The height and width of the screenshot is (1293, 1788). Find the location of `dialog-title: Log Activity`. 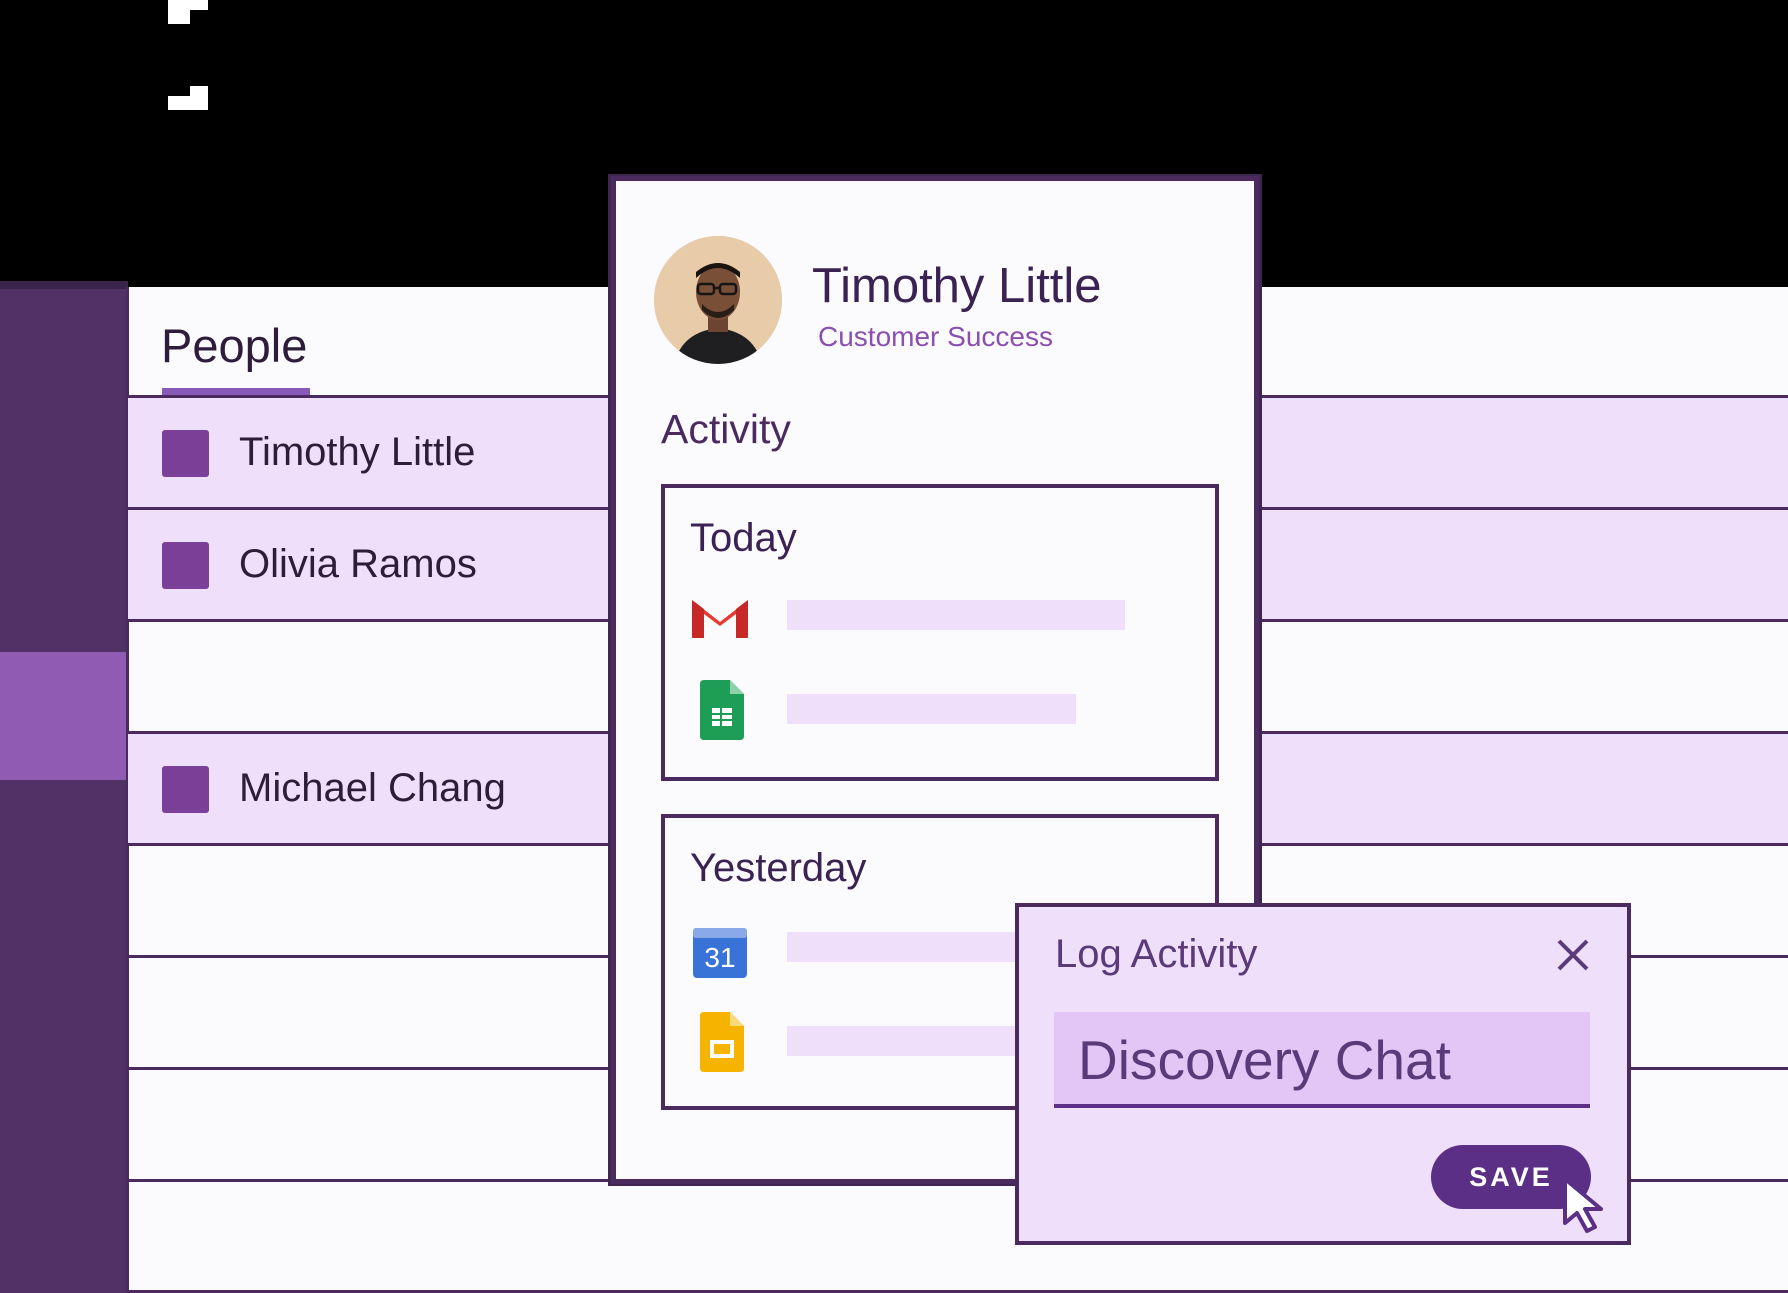

dialog-title: Log Activity is located at coordinates (1156, 954).